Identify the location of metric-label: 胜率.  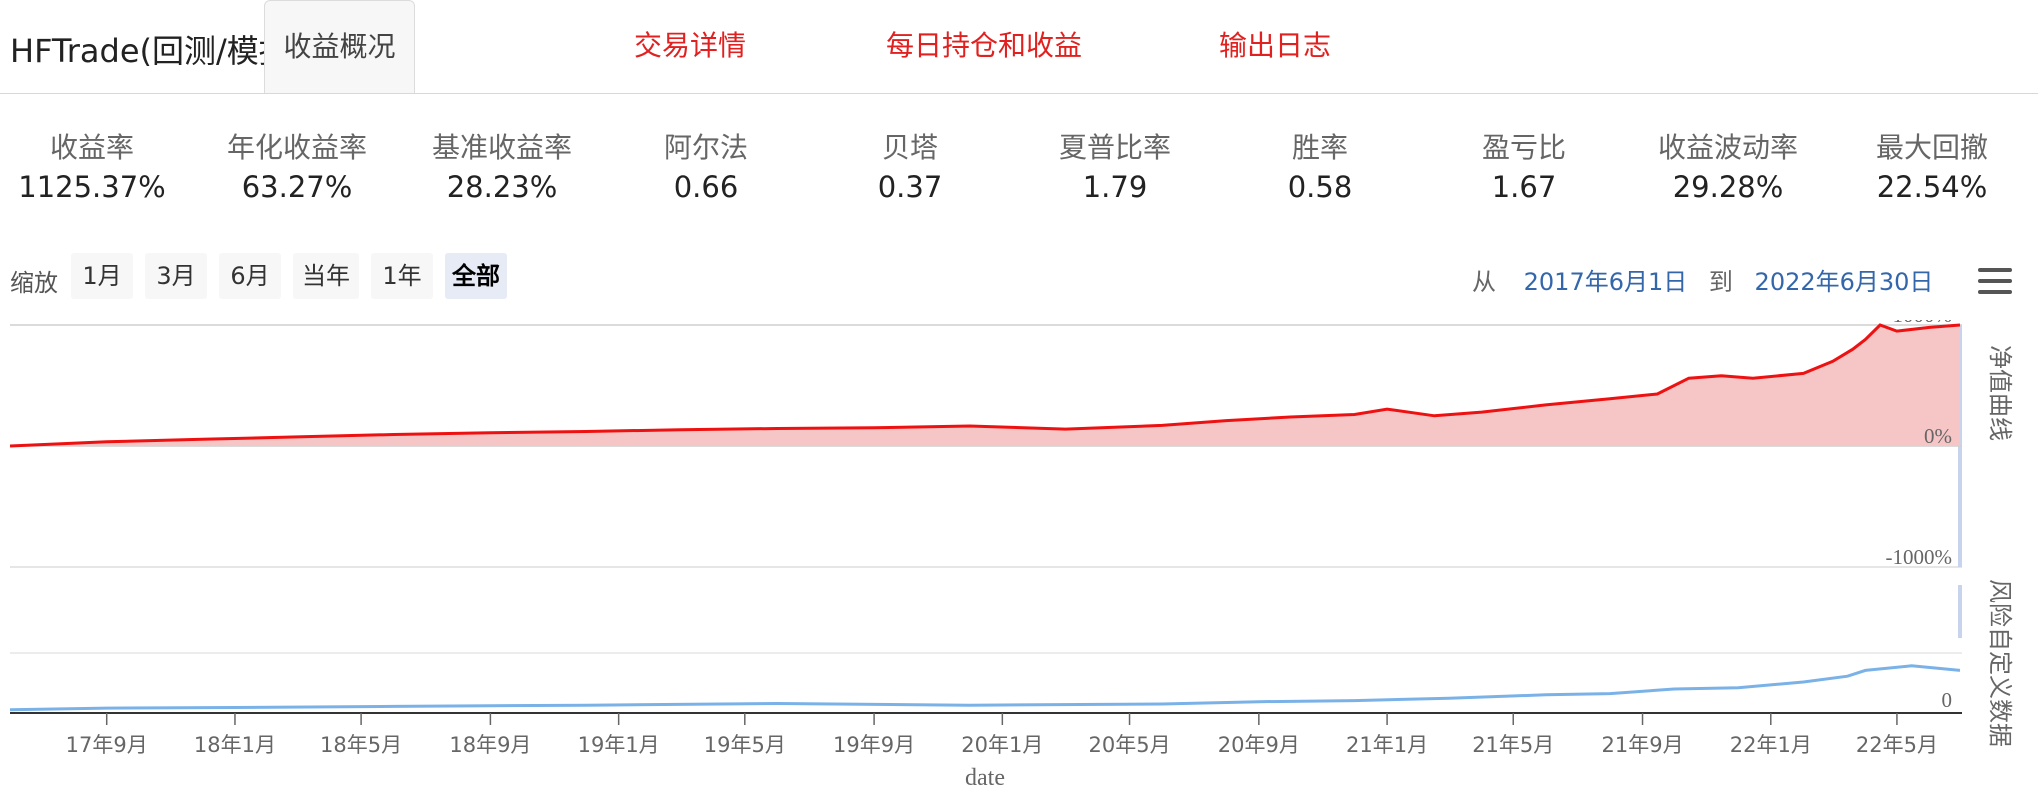
(1319, 147).